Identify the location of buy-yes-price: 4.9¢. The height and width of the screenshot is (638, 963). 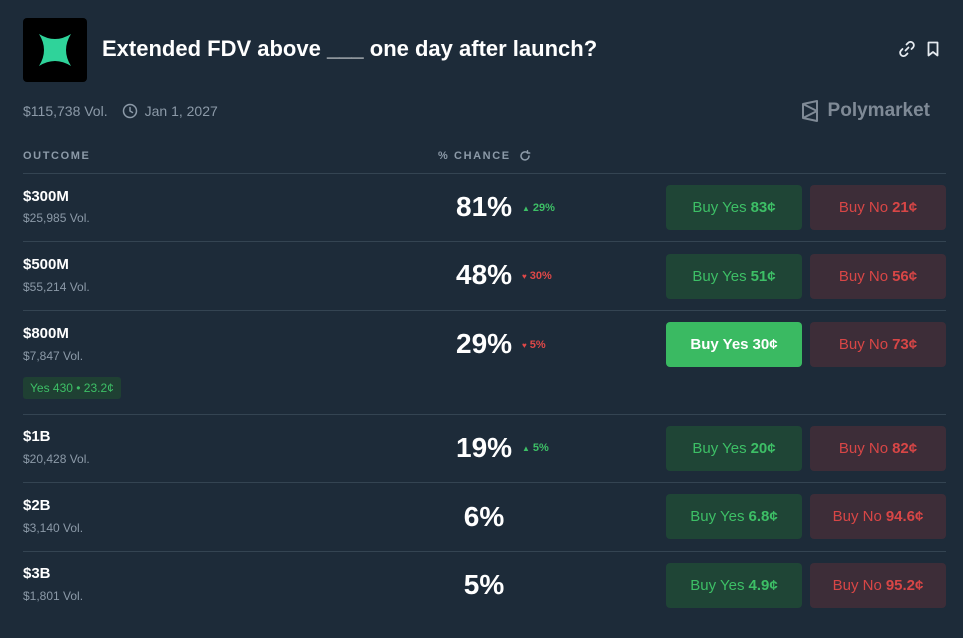
(763, 585).